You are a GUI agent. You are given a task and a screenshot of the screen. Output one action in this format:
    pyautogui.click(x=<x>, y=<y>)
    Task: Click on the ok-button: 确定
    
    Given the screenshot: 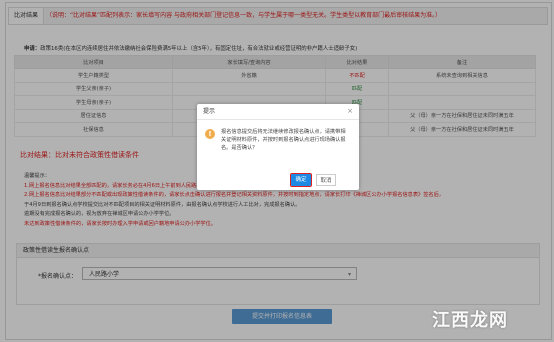 What is the action you would take?
    pyautogui.click(x=301, y=180)
    